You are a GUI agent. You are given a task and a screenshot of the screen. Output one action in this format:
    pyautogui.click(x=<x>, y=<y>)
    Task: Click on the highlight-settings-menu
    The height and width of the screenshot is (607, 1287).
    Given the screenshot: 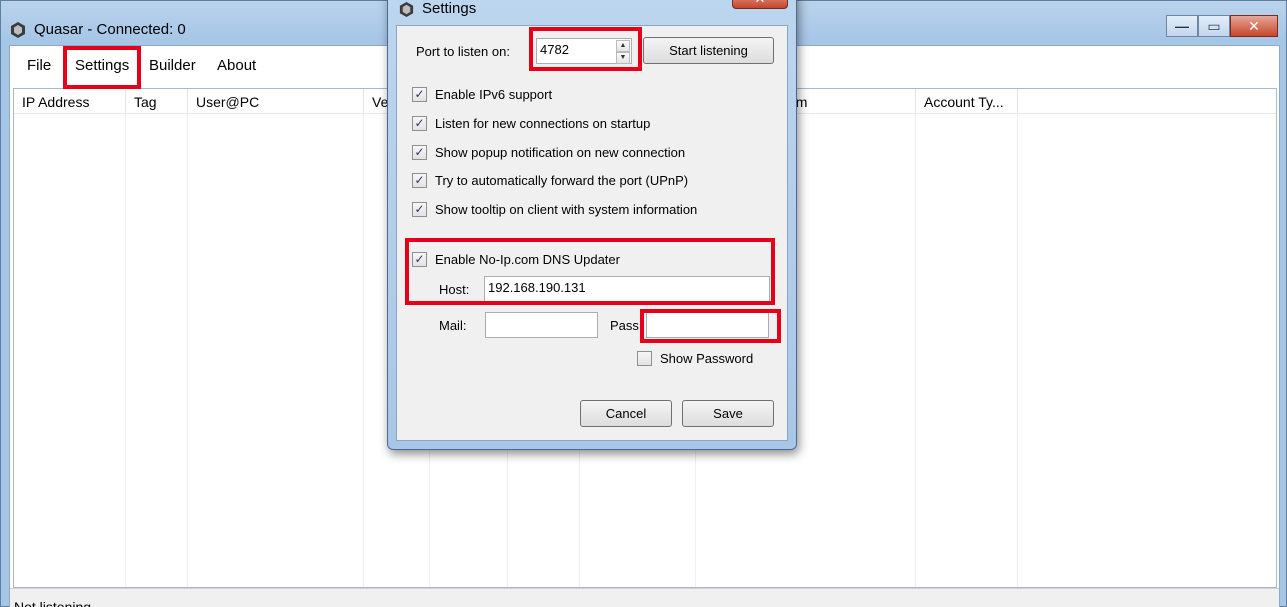 What is the action you would take?
    pyautogui.click(x=102, y=67)
    